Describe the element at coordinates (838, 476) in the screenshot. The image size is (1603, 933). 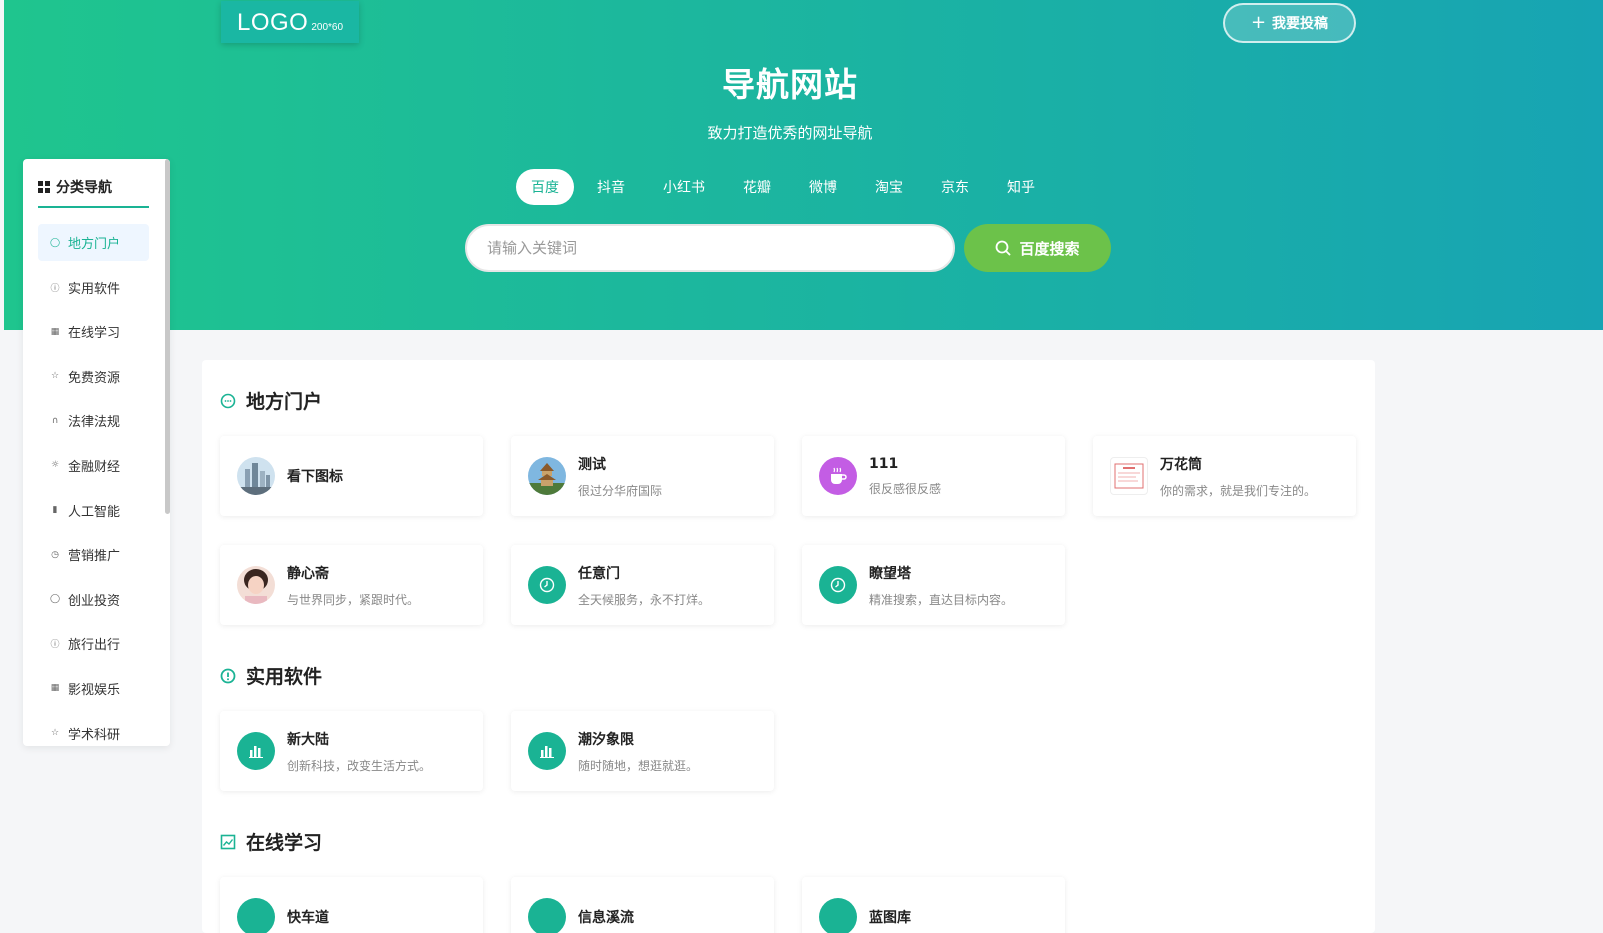
I see `coffee-cup-icon` at that location.